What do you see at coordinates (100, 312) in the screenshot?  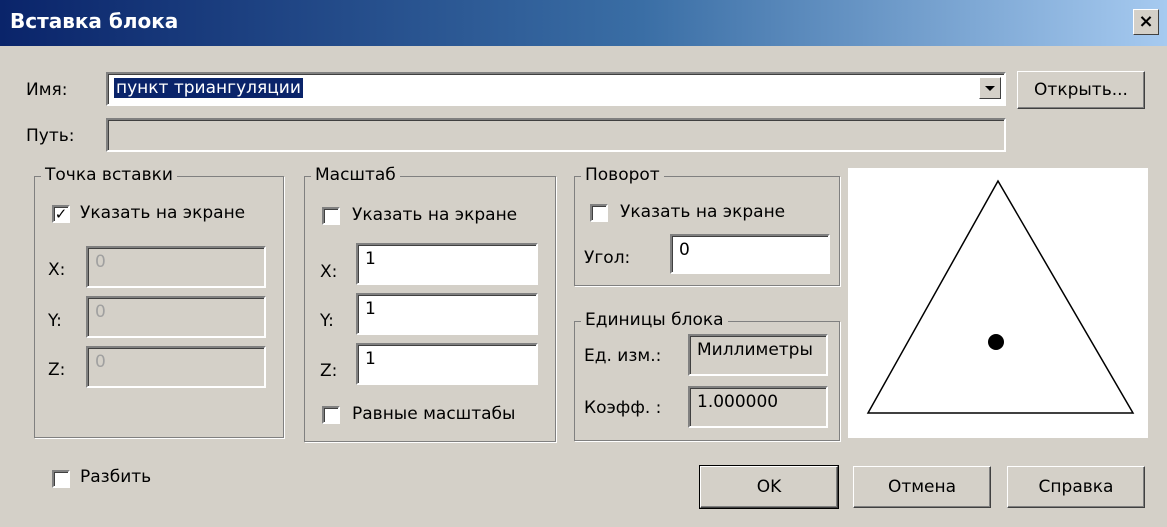 I see `insertion-y-value: 0` at bounding box center [100, 312].